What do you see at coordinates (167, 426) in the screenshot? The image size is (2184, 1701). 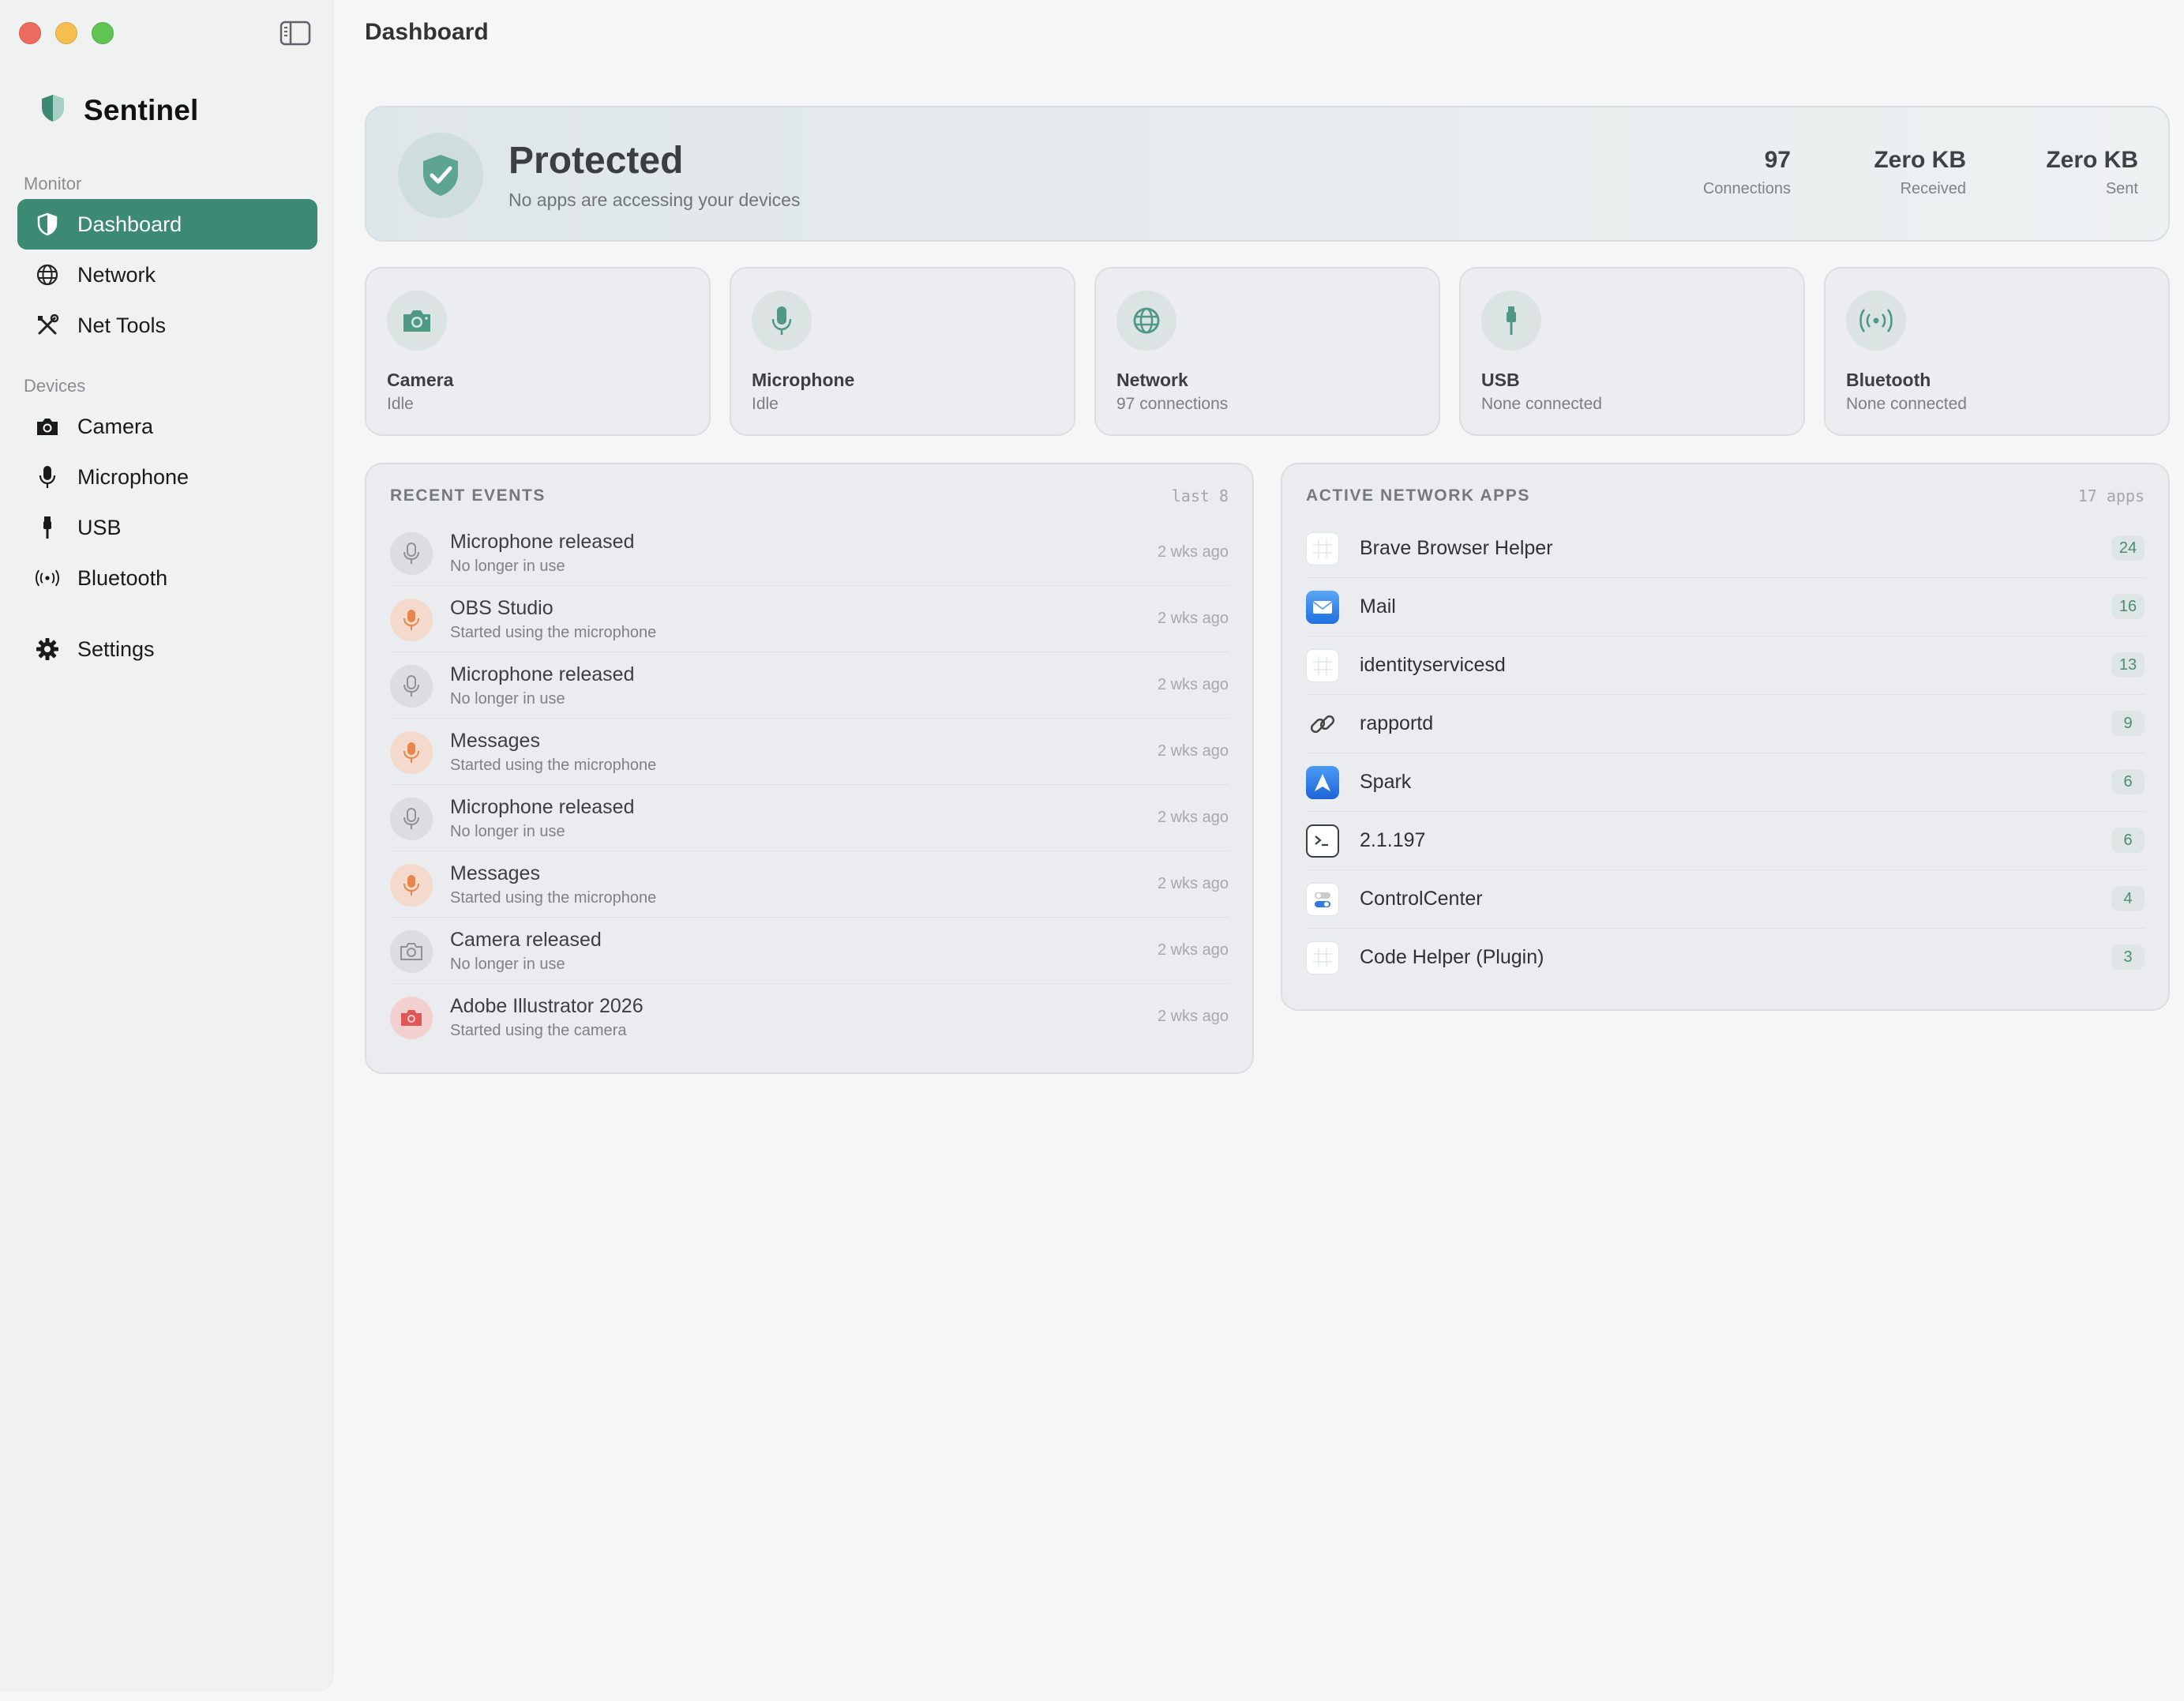 I see `sidebar-item-camera: Camera` at bounding box center [167, 426].